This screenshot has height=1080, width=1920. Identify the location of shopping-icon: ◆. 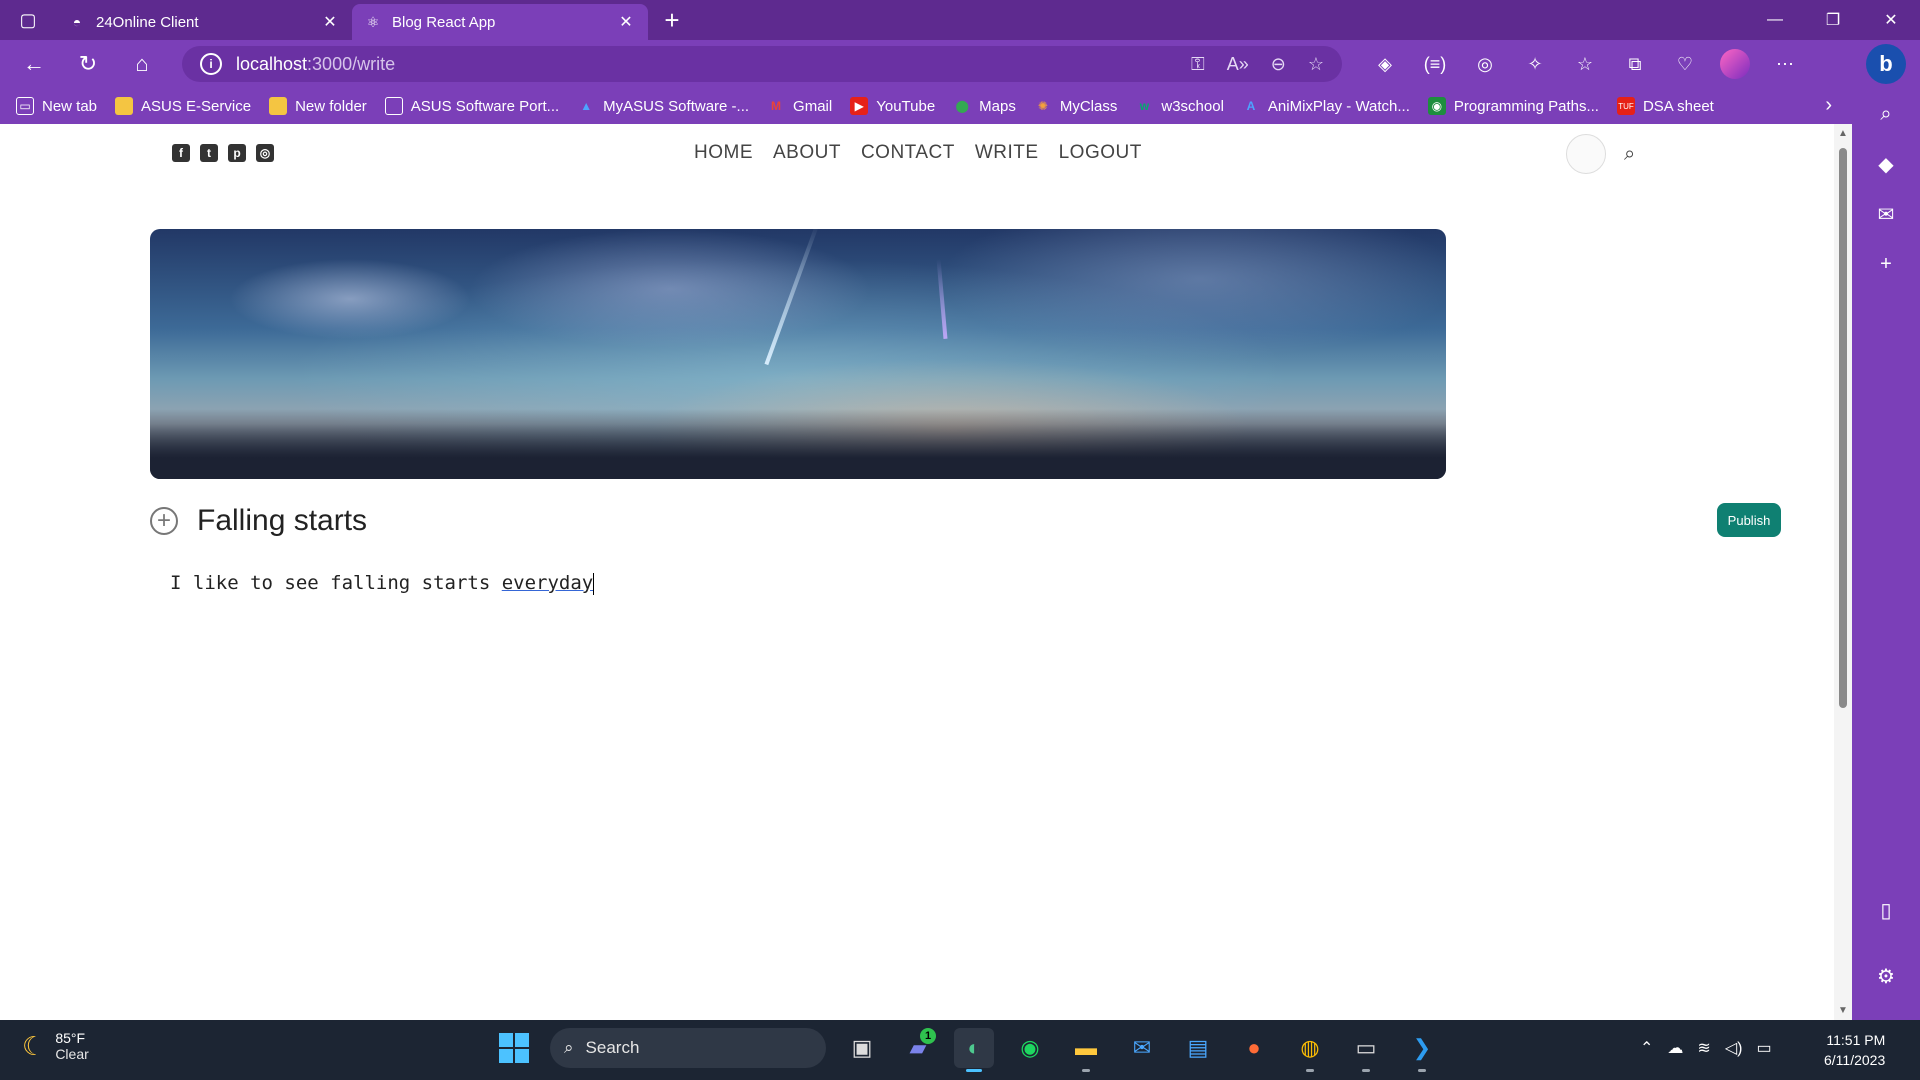
(1886, 164).